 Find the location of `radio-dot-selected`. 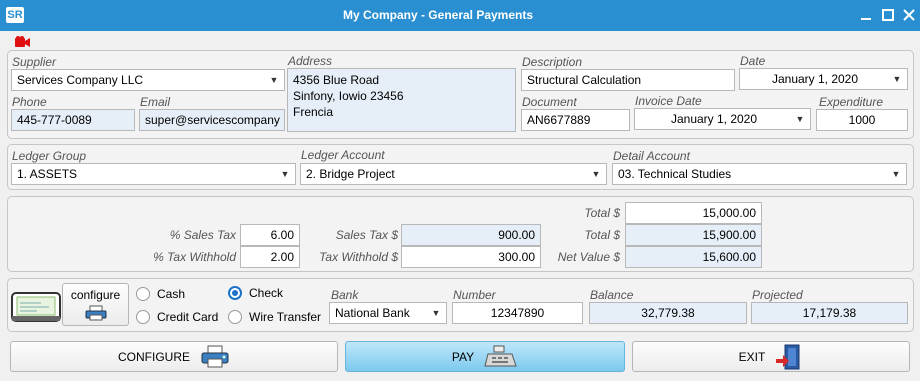

radio-dot-selected is located at coordinates (235, 293).